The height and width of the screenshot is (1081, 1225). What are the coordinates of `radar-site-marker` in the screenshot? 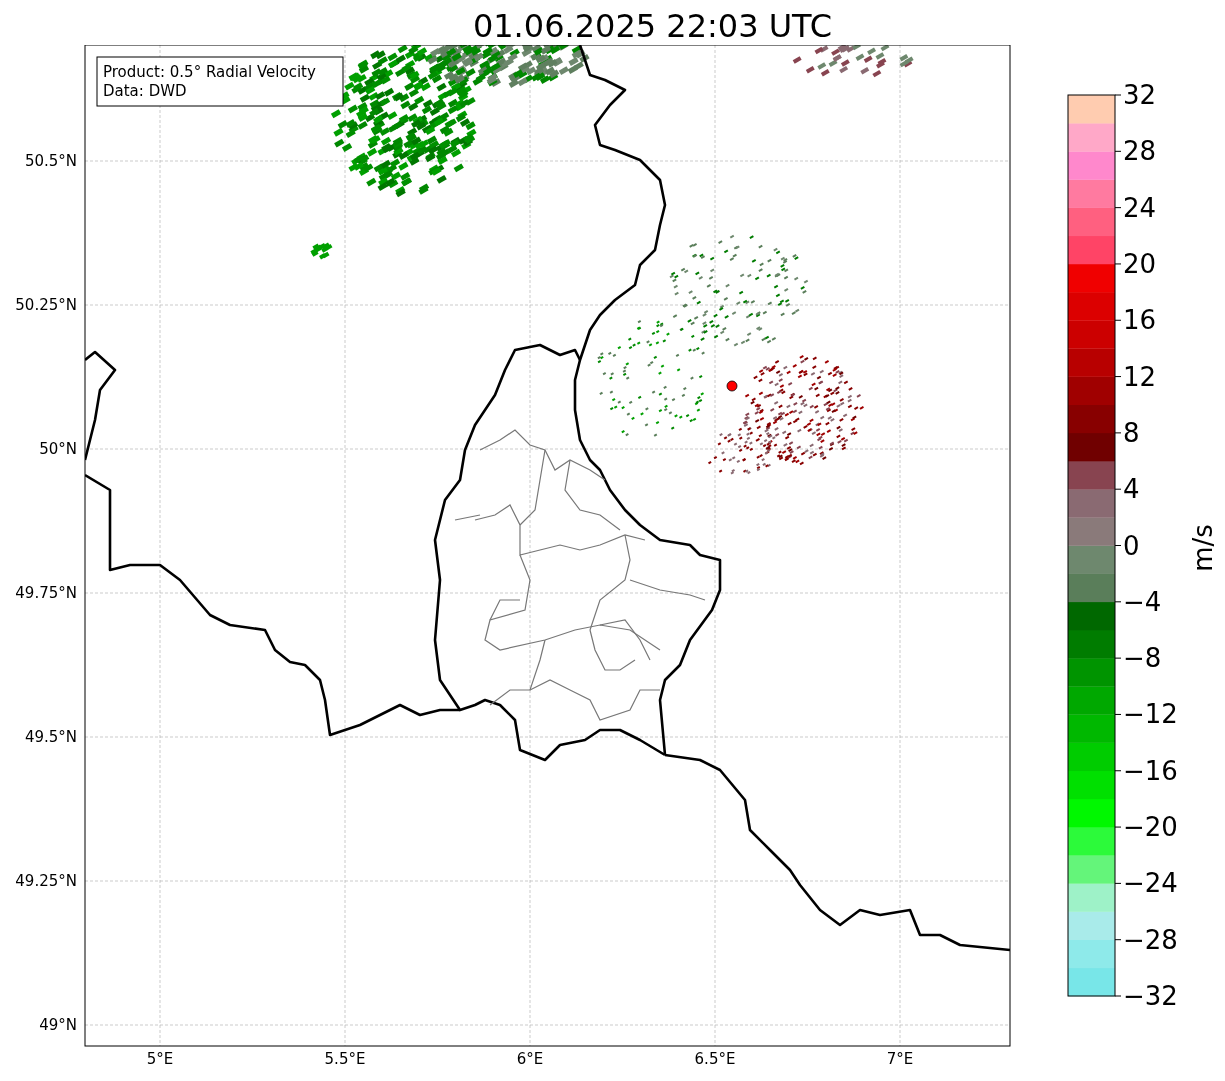 It's located at (732, 386).